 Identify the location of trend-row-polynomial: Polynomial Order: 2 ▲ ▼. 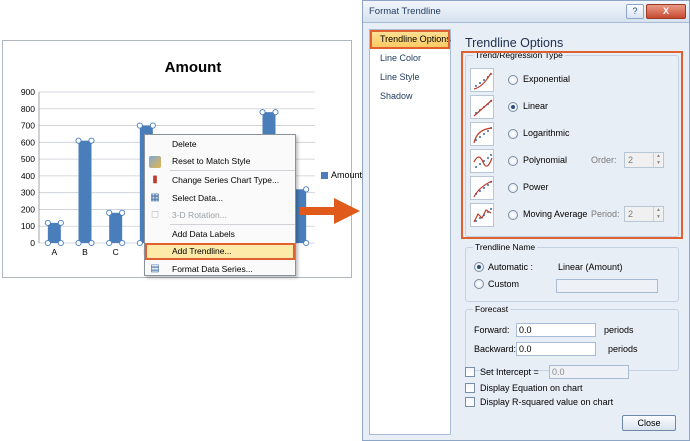
(573, 161).